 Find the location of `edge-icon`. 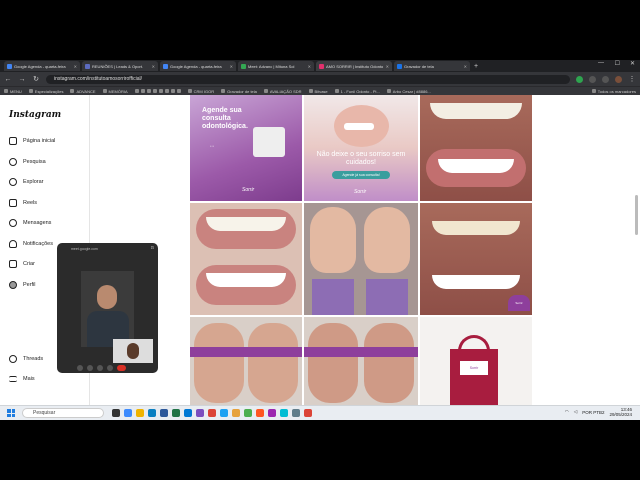

edge-icon is located at coordinates (152, 413).